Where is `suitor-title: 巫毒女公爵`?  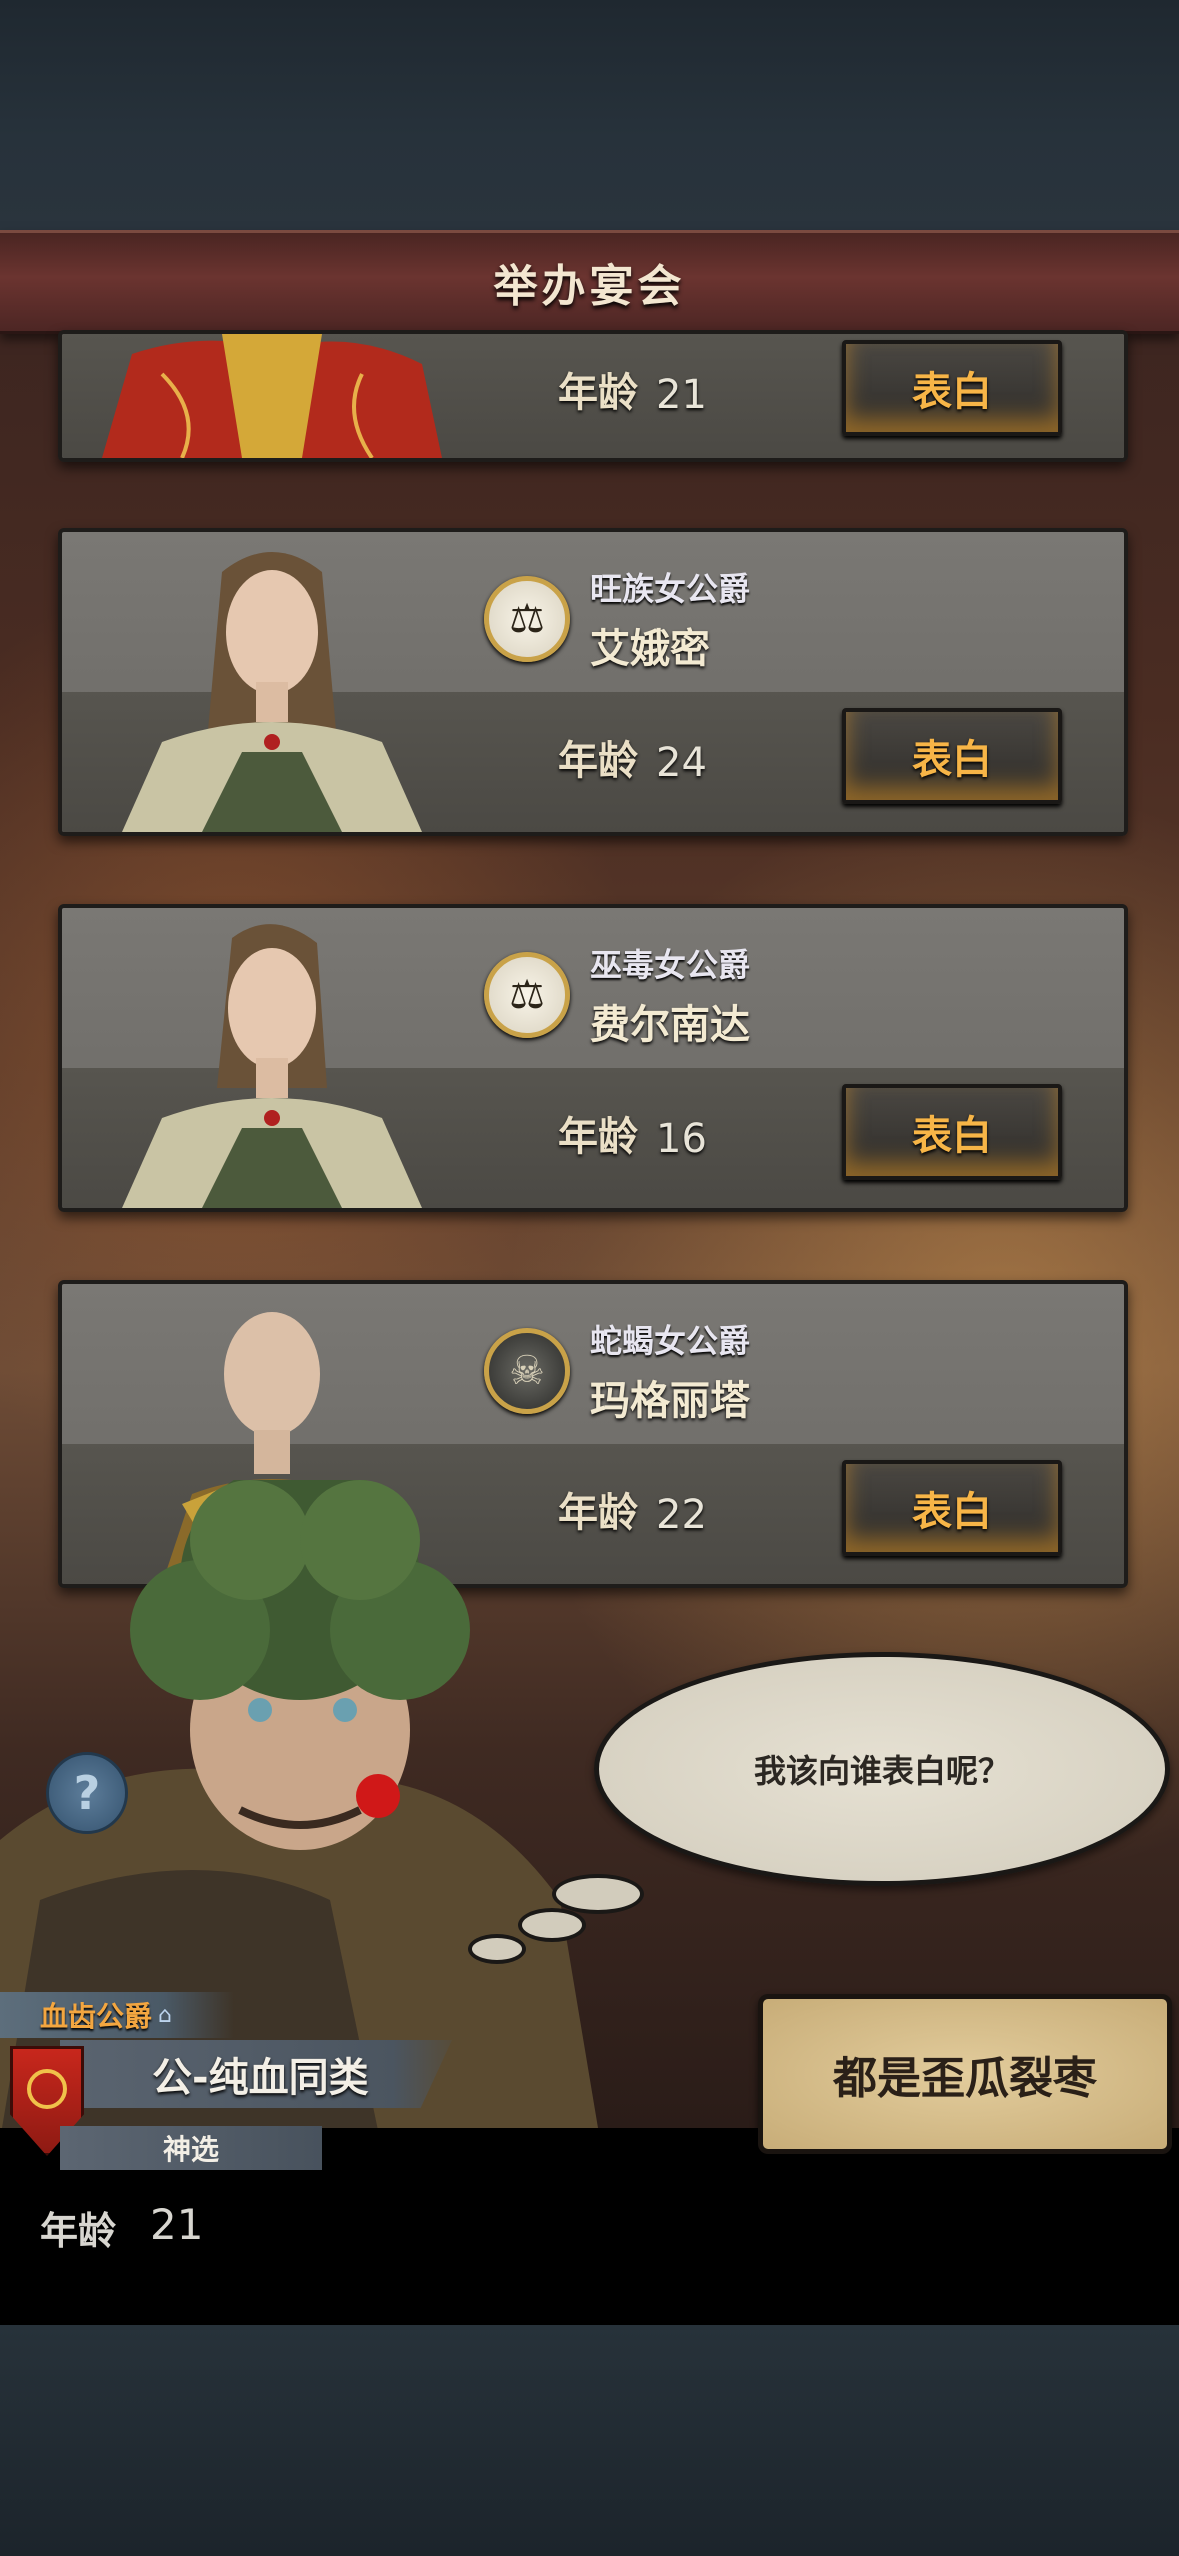 suitor-title: 巫毒女公爵 is located at coordinates (670, 965).